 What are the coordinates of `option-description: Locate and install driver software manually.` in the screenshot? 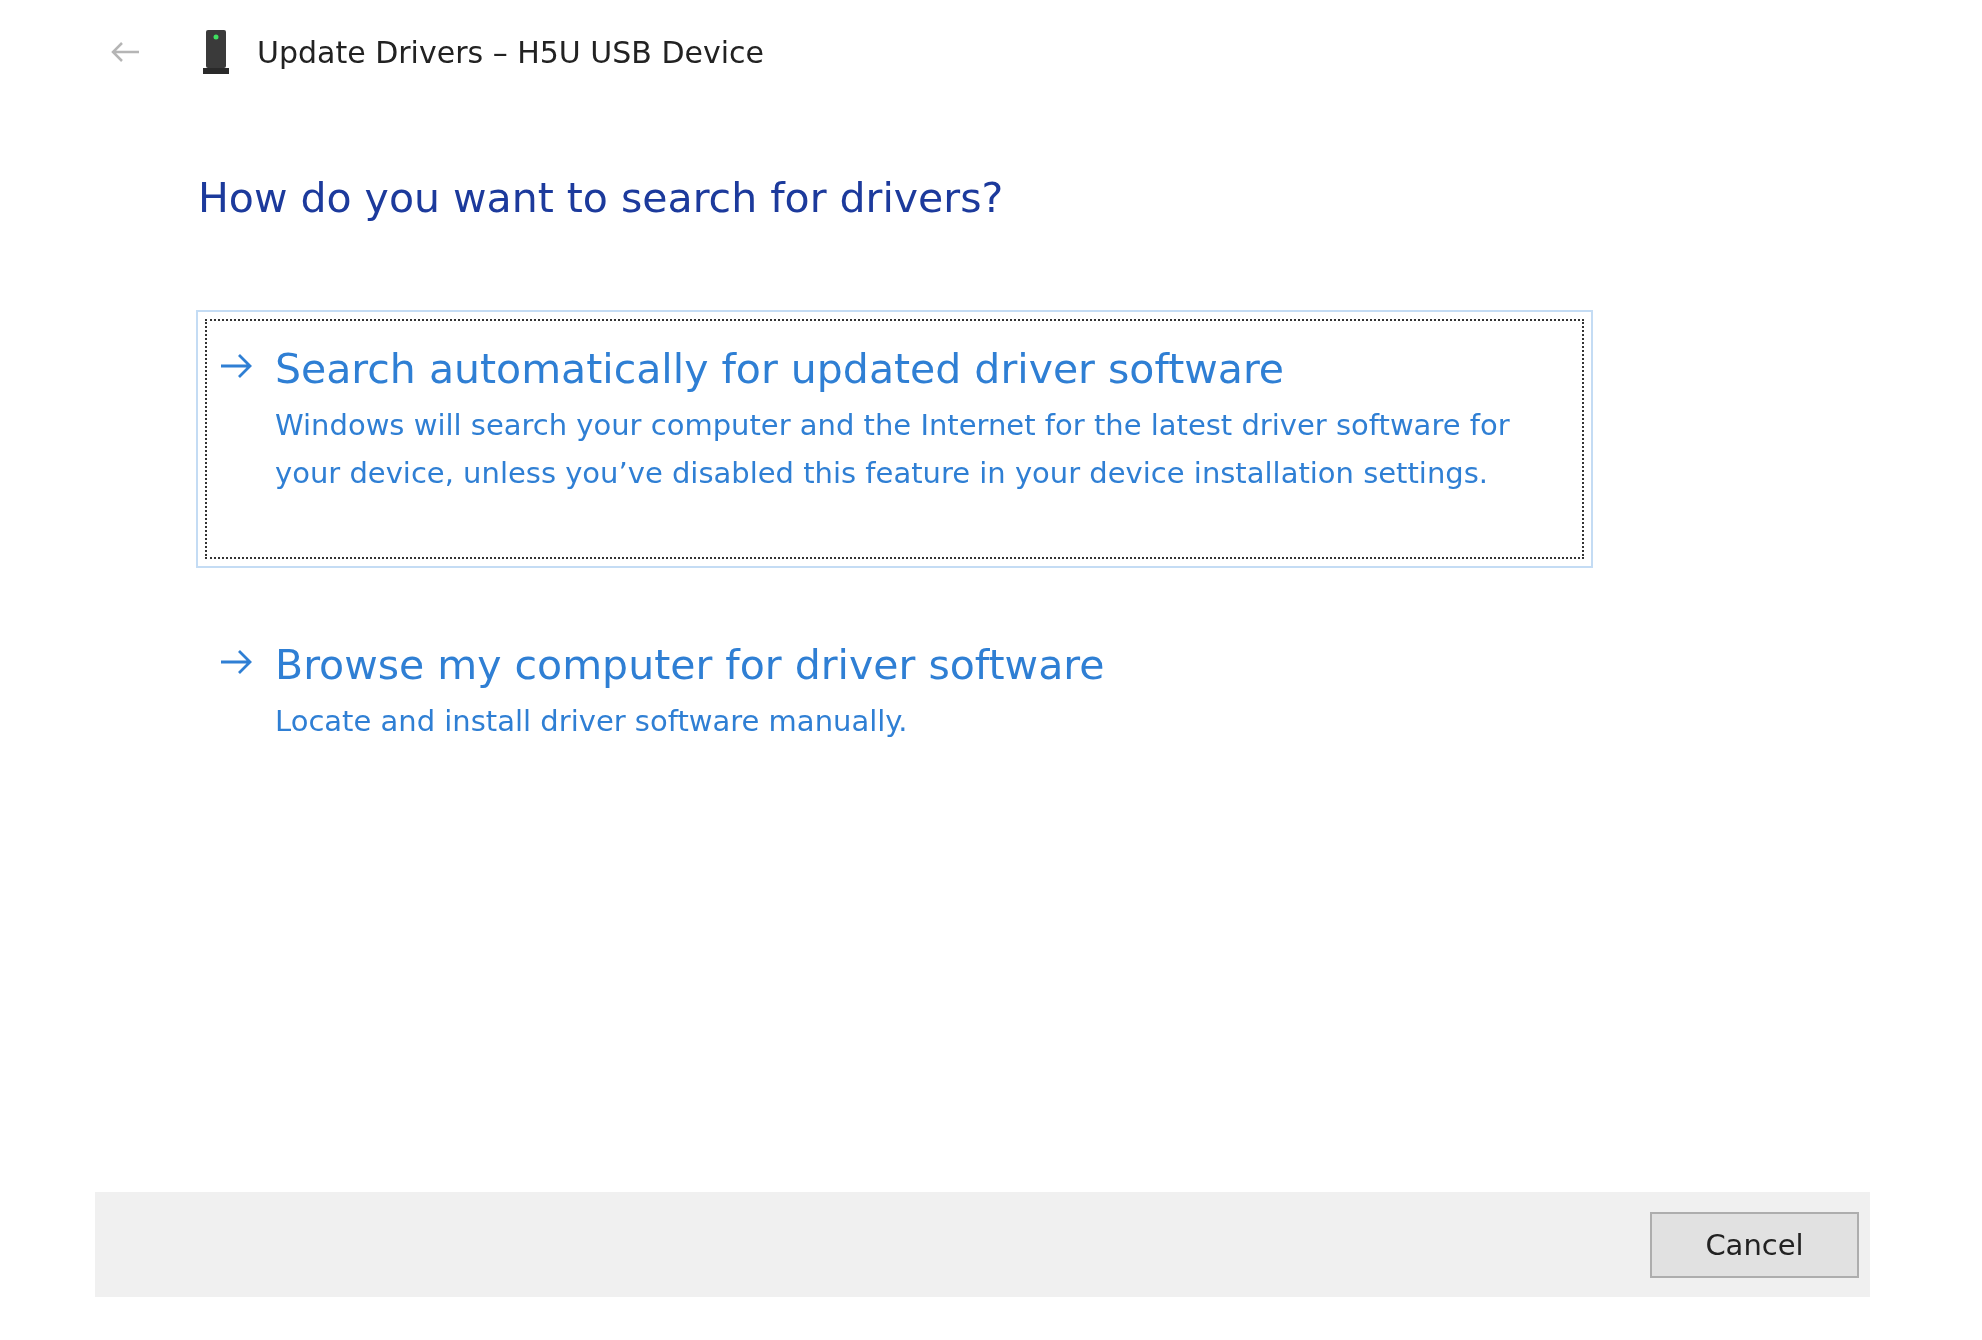 It's located at (592, 721).